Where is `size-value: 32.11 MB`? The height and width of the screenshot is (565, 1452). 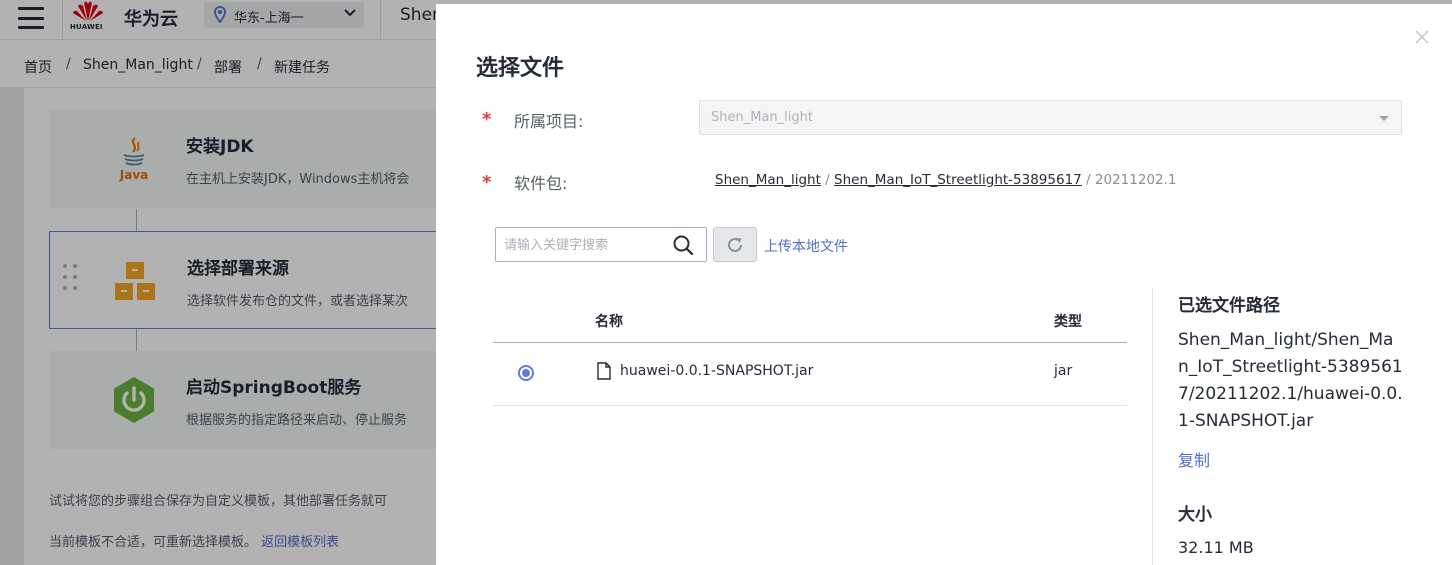
size-value: 32.11 MB is located at coordinates (1216, 547).